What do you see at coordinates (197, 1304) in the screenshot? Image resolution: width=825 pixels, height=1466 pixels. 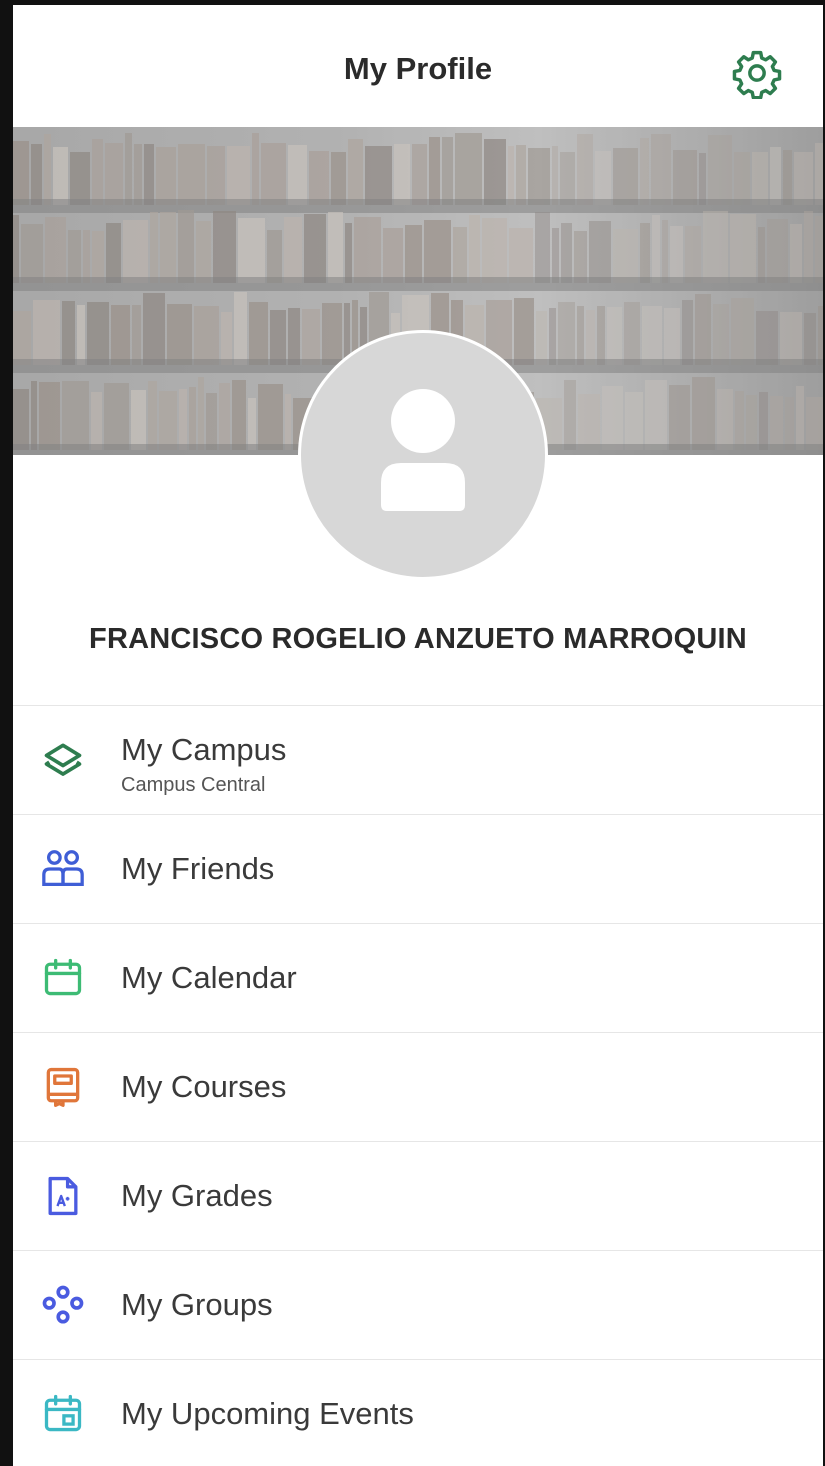 I see `menu-item-label: My Groups` at bounding box center [197, 1304].